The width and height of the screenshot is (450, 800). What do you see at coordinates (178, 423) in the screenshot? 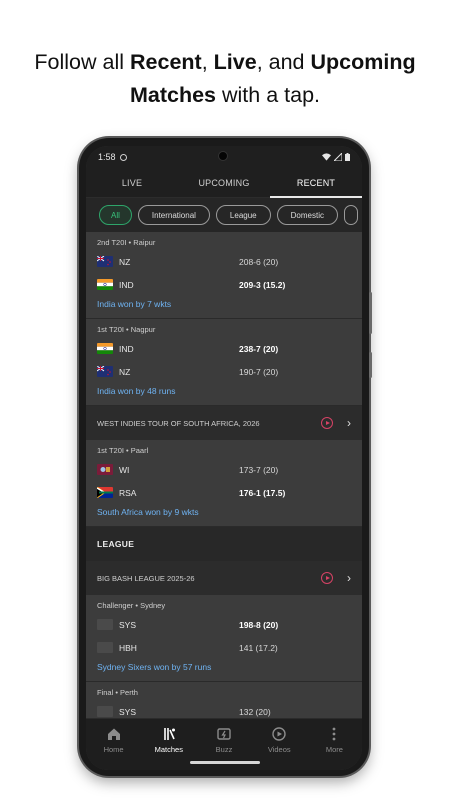
I see `series-title: WEST INDIES TOUR OF SOUTH AFRICA, 2026` at bounding box center [178, 423].